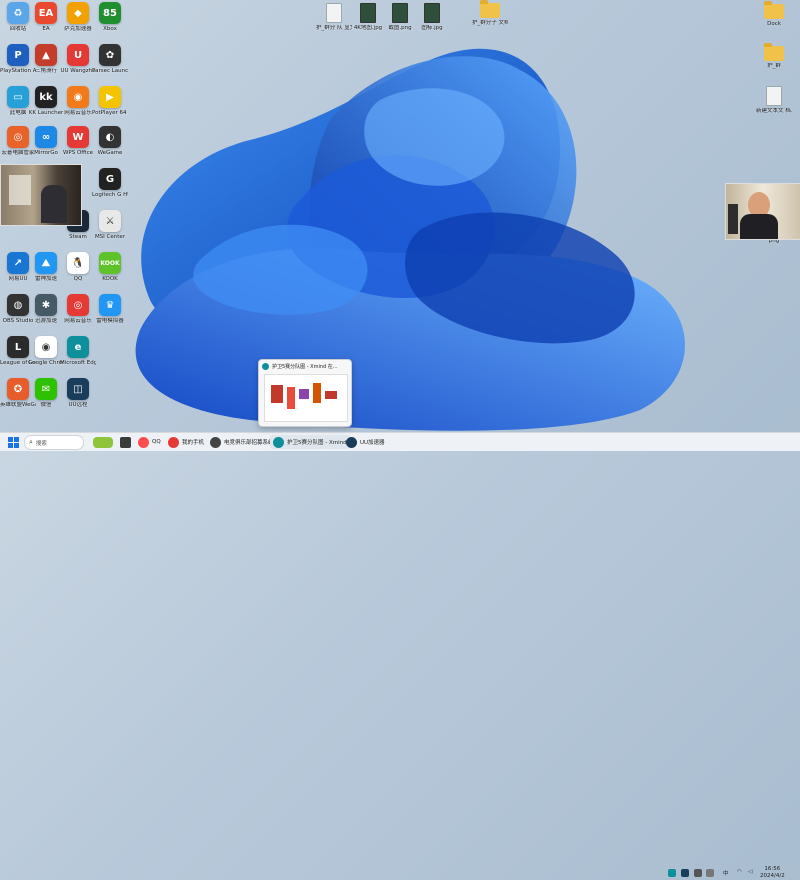 The image size is (800, 880). Describe the element at coordinates (110, 237) in the screenshot. I see `desktop-icon-label: MSI Center` at that location.